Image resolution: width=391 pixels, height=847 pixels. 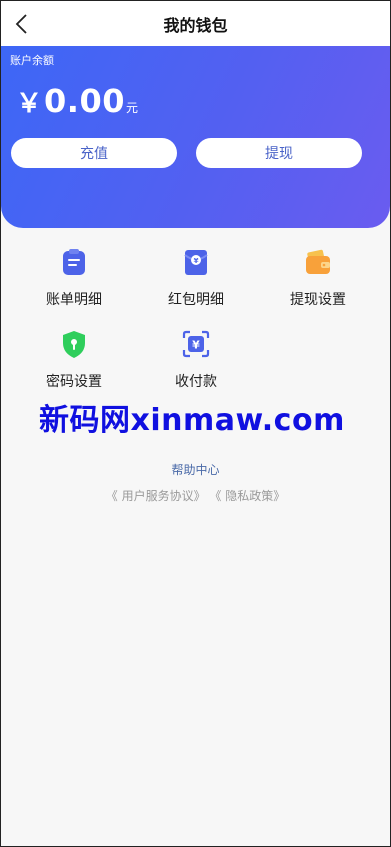 I want to click on top-bar: 我的钱包, so click(x=195, y=23).